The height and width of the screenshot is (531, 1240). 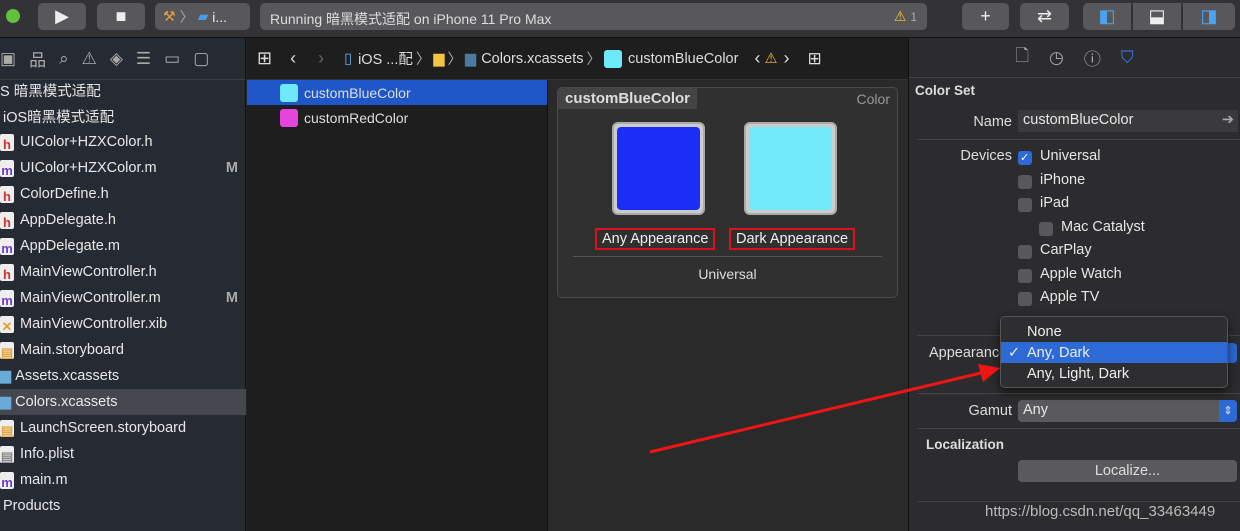 What do you see at coordinates (123, 116) in the screenshot?
I see `navigator-item: iOS暗黑模式适配` at bounding box center [123, 116].